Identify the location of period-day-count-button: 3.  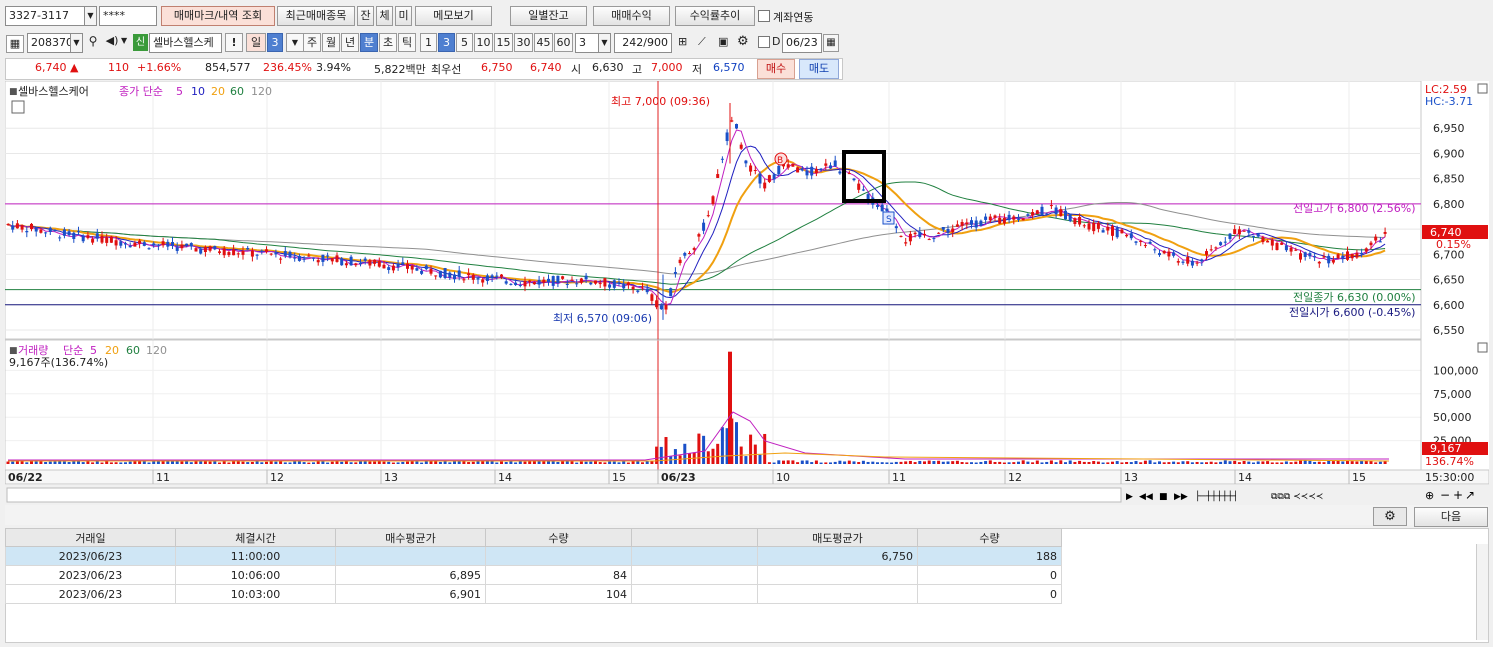
(275, 42).